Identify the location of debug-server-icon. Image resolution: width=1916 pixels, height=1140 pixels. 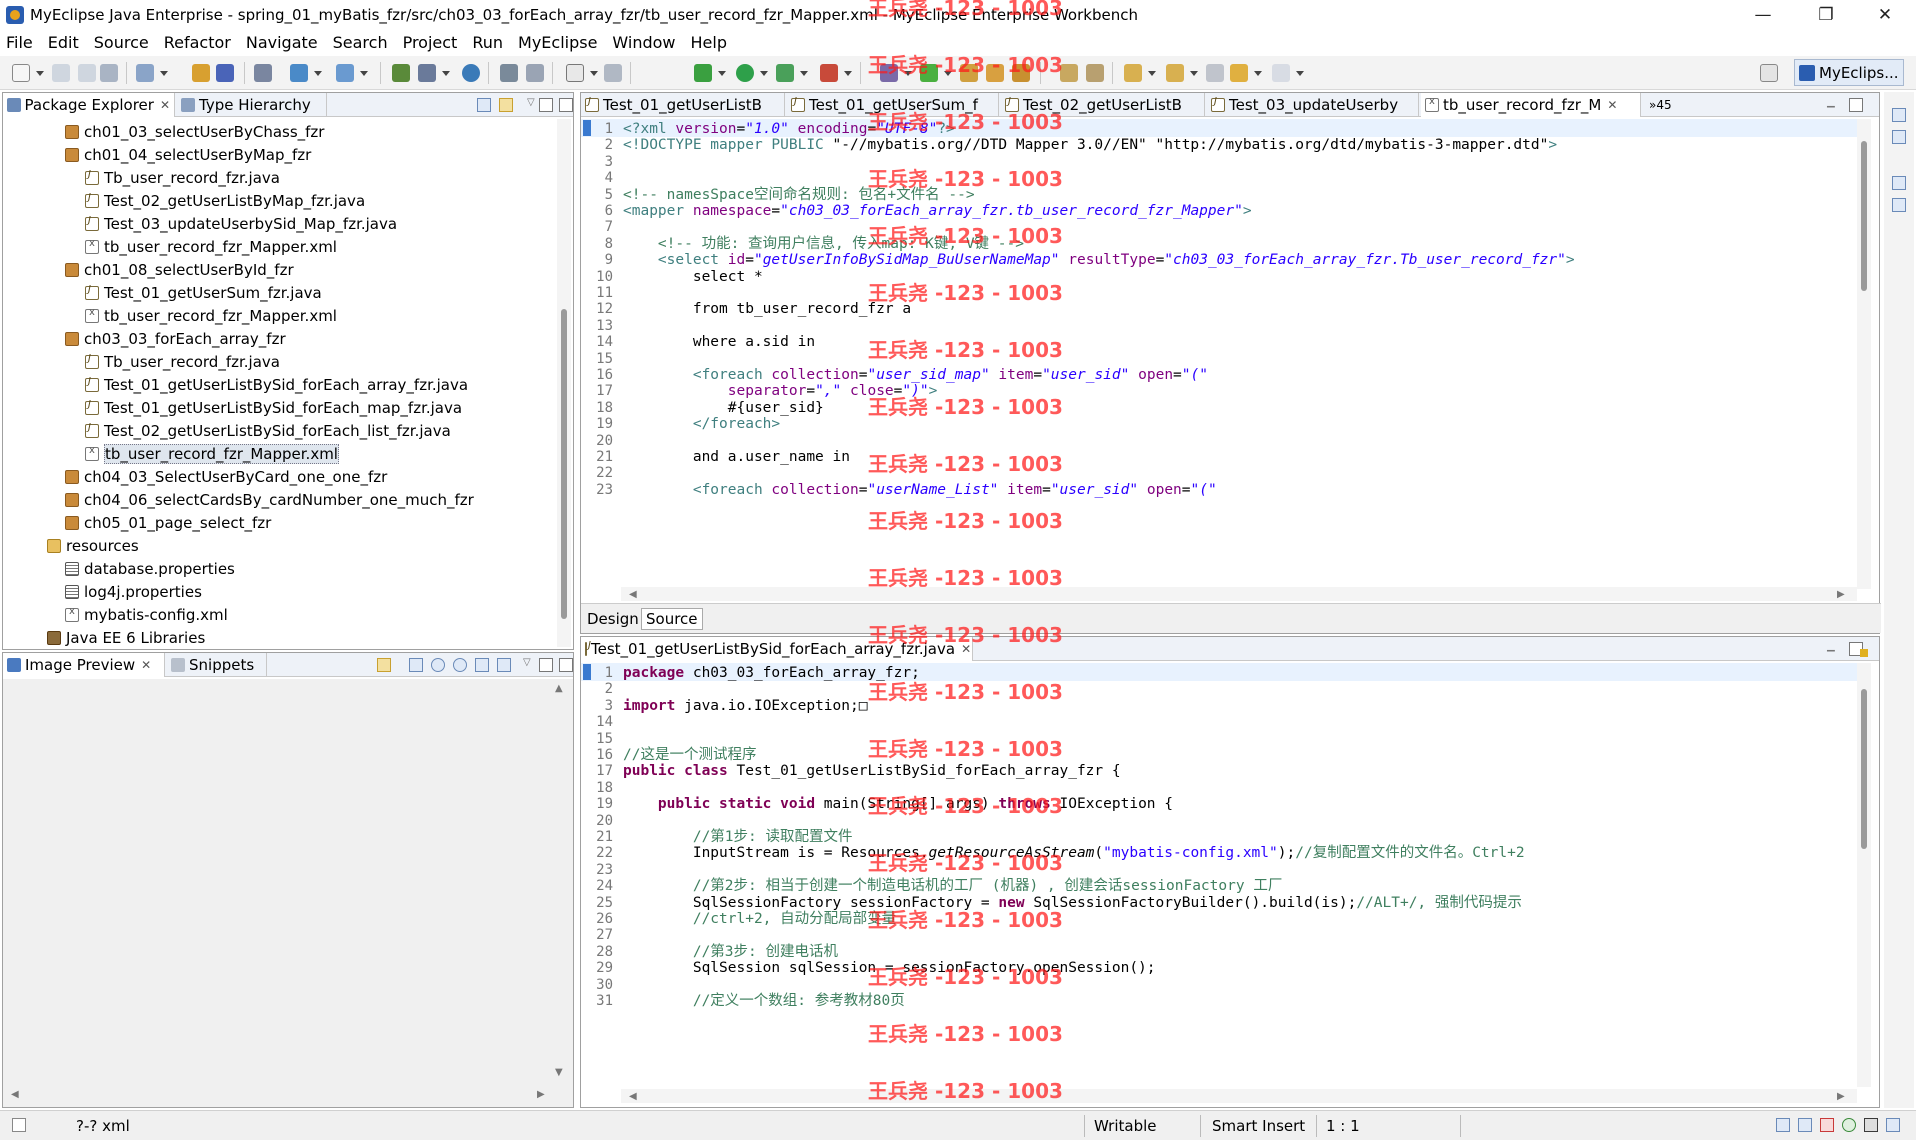
(509, 73).